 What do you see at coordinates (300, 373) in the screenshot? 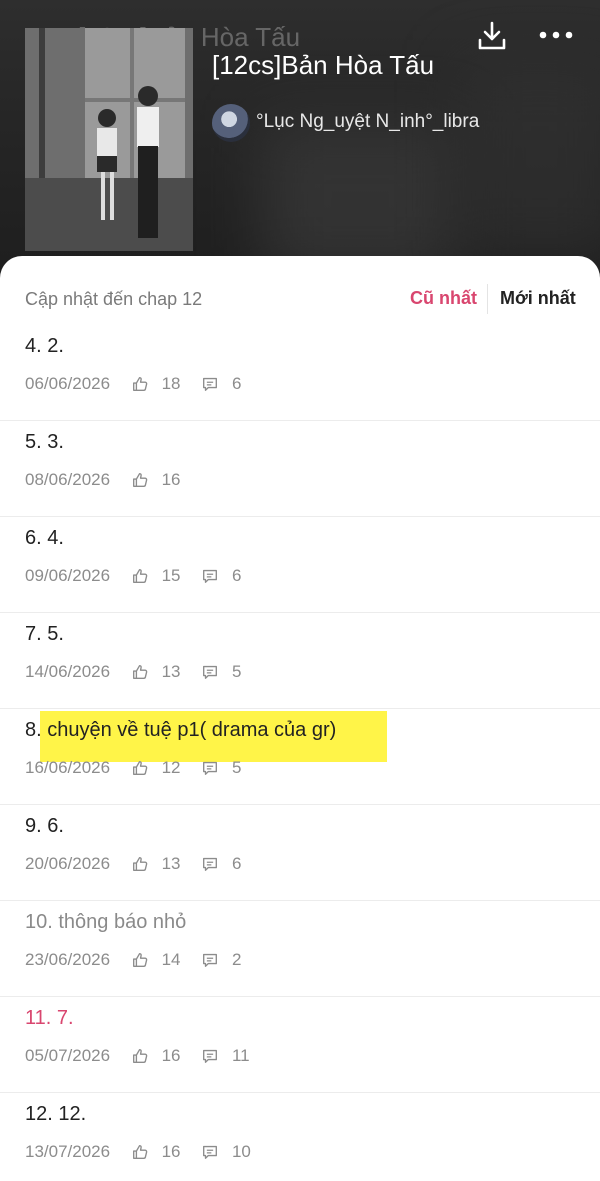
I see `chapter-row: 4. 2. 06/06/2026 18 6` at bounding box center [300, 373].